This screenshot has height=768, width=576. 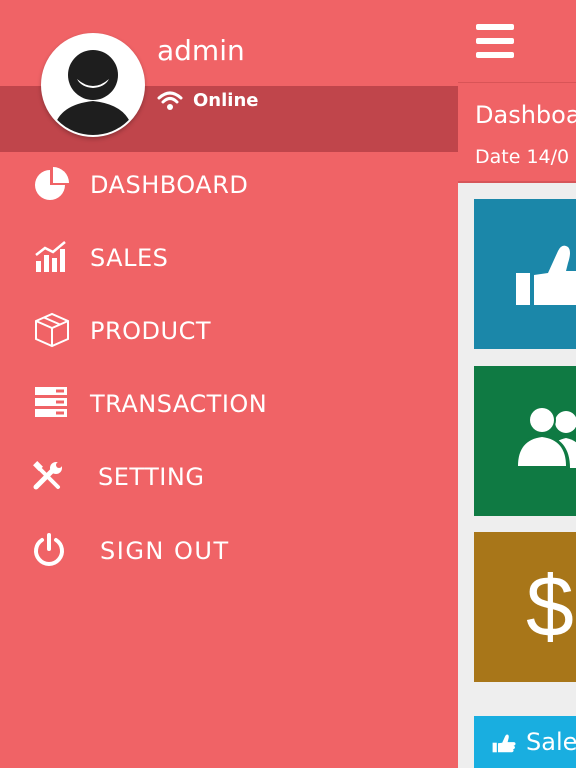 What do you see at coordinates (151, 477) in the screenshot?
I see `nav-item-label: SETTING` at bounding box center [151, 477].